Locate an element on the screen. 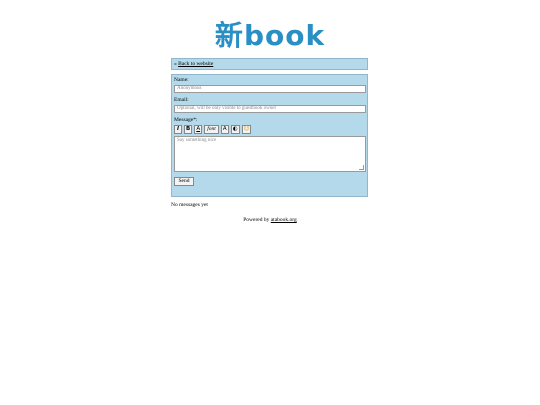 This screenshot has height=405, width=540. spoiler-icon: ◐ is located at coordinates (235, 129).